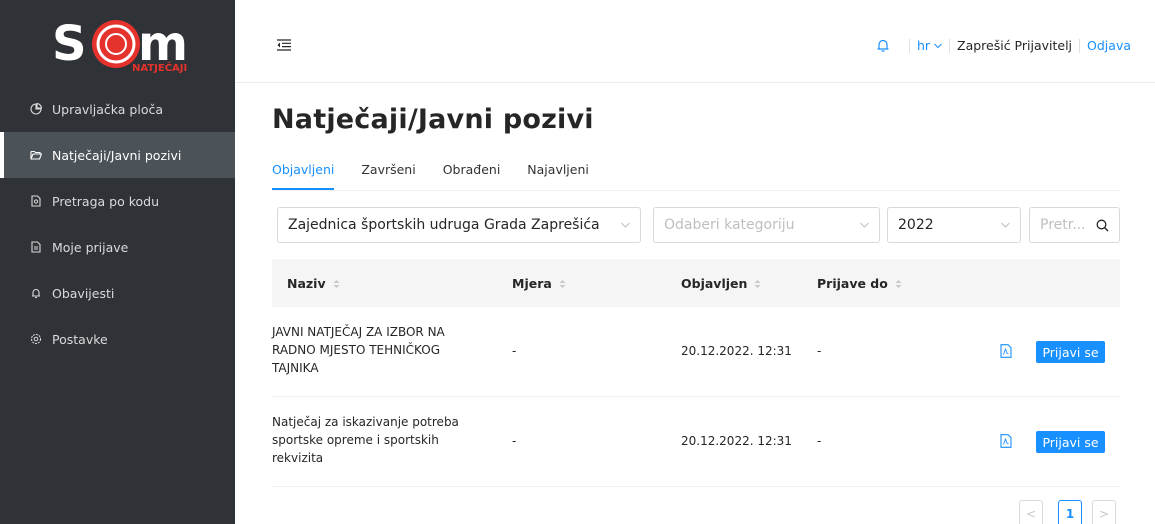 This screenshot has height=524, width=1155. What do you see at coordinates (696, 190) in the screenshot?
I see `tabs-divider` at bounding box center [696, 190].